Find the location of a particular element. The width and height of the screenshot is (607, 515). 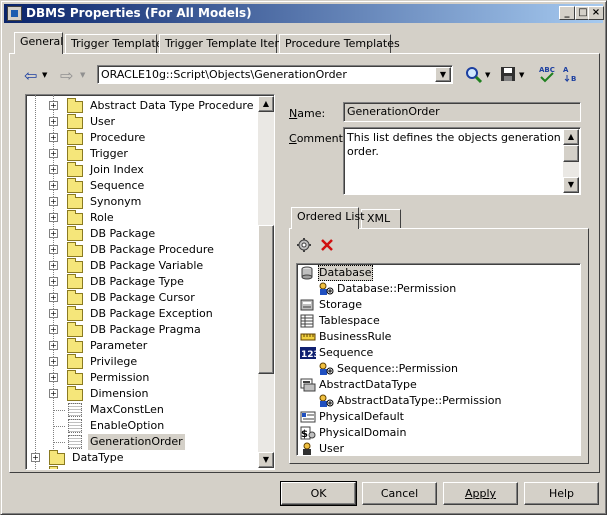

tree-item: + DB Package is located at coordinates (142, 234).